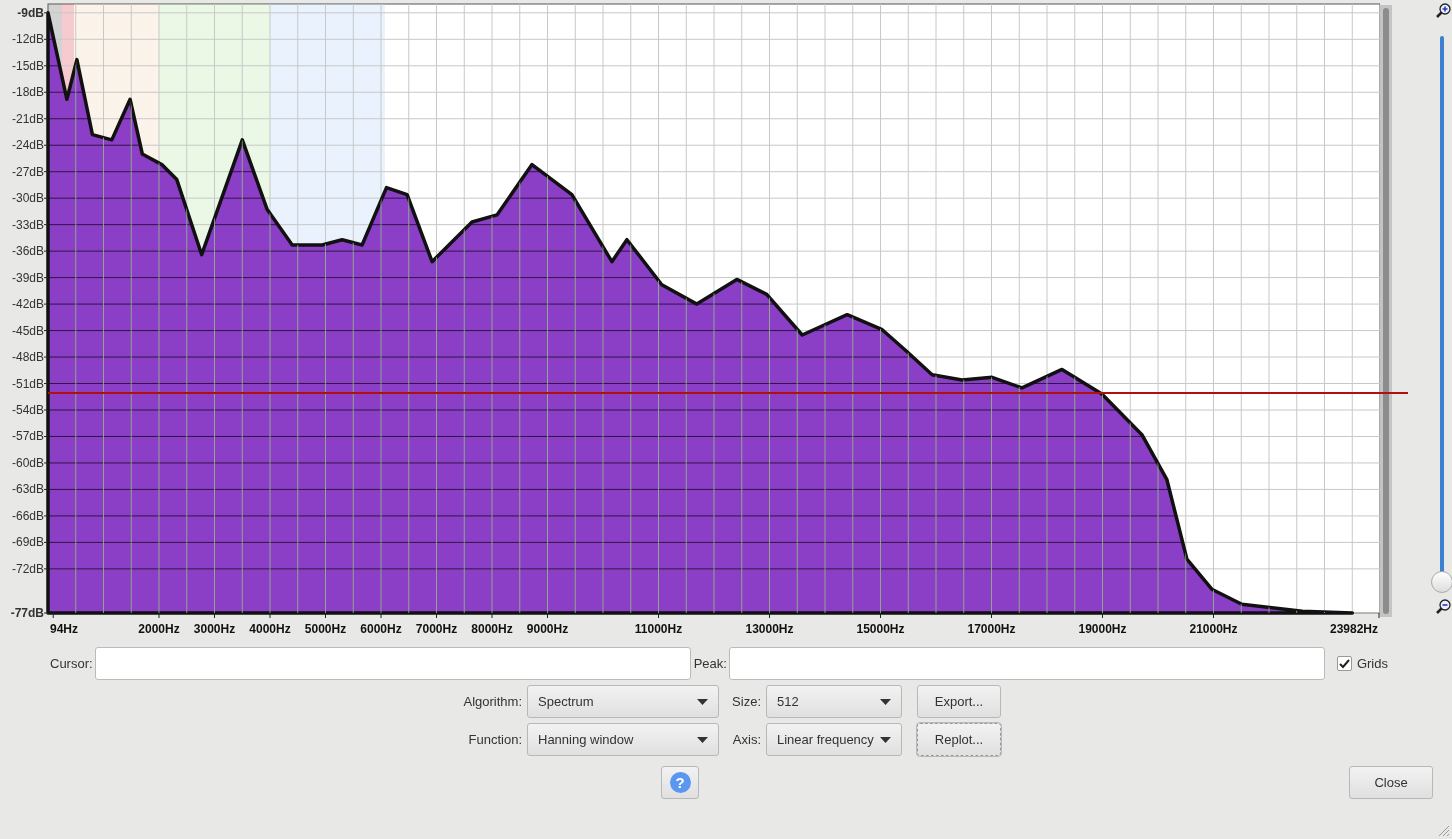 This screenshot has width=1452, height=839. What do you see at coordinates (769, 629) in the screenshot?
I see `x-tick-label: 13000Hz` at bounding box center [769, 629].